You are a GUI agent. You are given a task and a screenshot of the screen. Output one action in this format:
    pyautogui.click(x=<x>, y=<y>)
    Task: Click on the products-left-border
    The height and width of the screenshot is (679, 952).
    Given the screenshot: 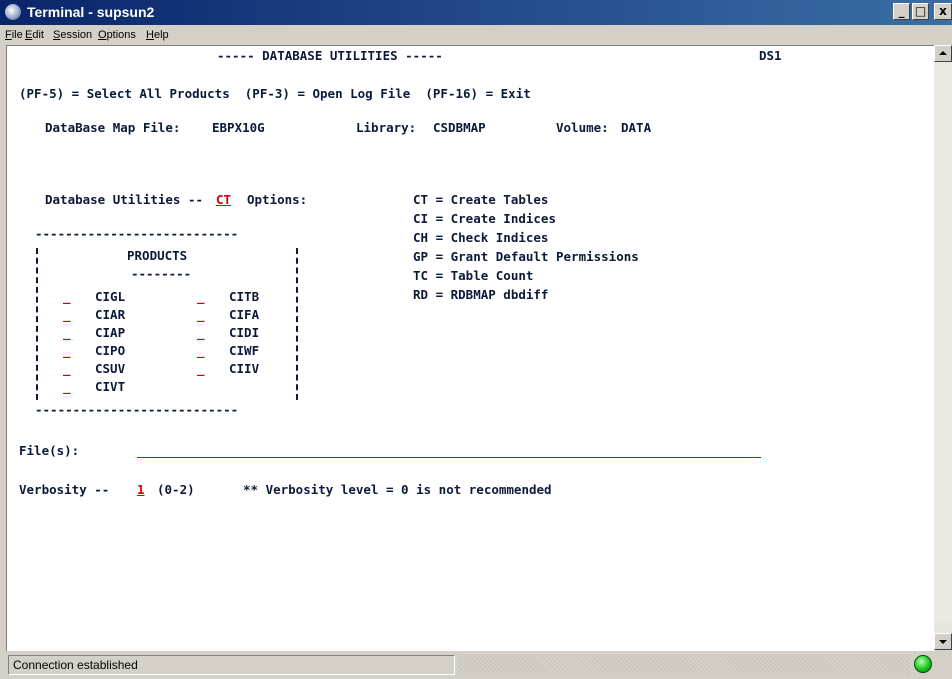 What is the action you would take?
    pyautogui.click(x=37, y=324)
    